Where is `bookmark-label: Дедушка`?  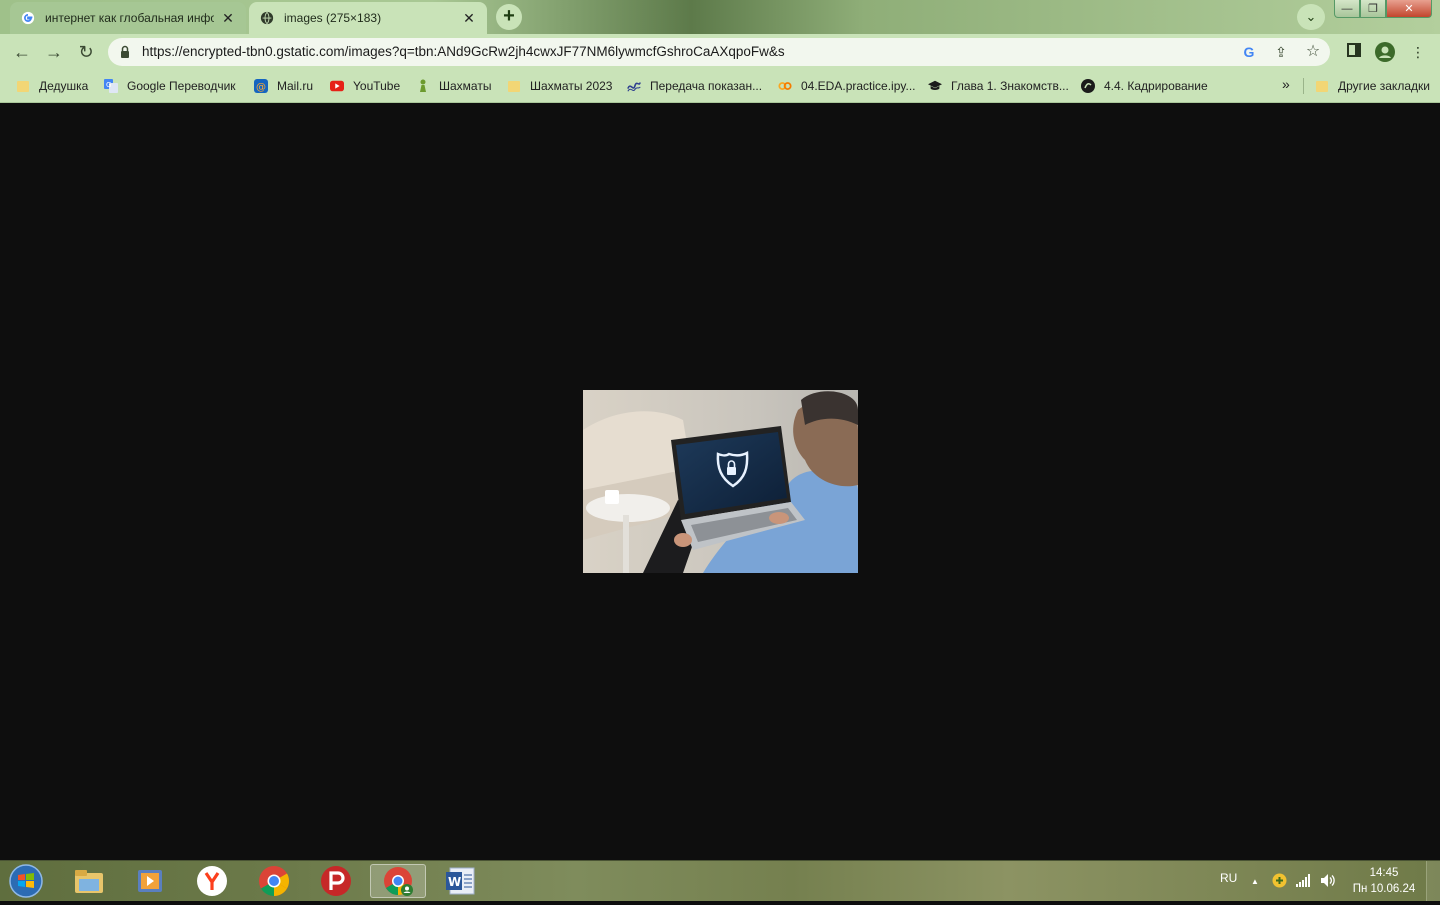
bookmark-label: Дедушка is located at coordinates (64, 86).